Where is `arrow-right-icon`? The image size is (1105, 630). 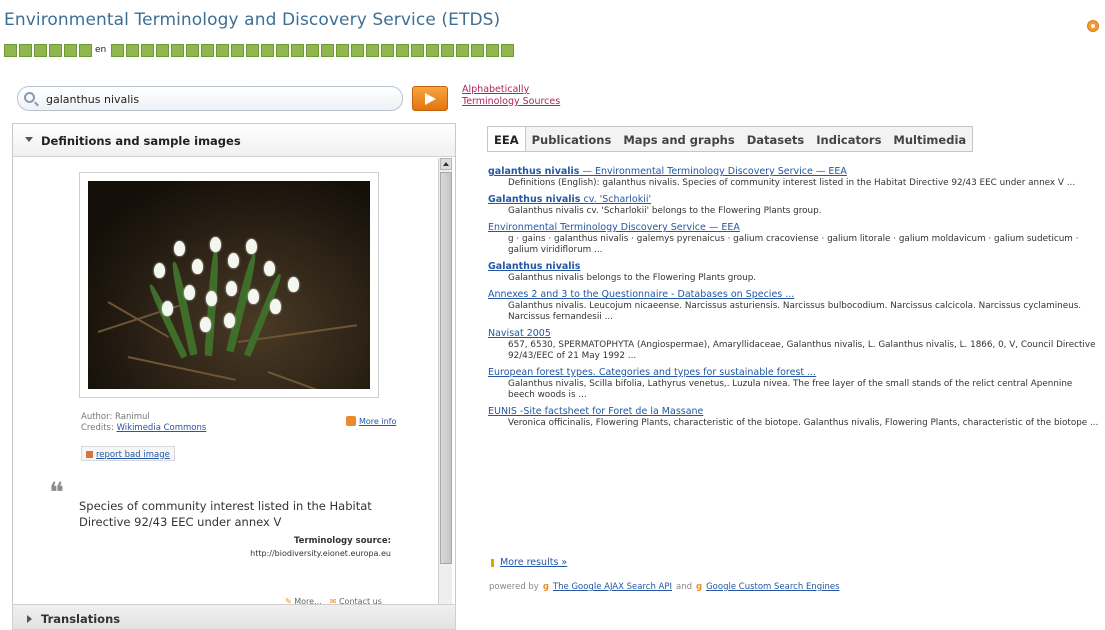 arrow-right-icon is located at coordinates (430, 99).